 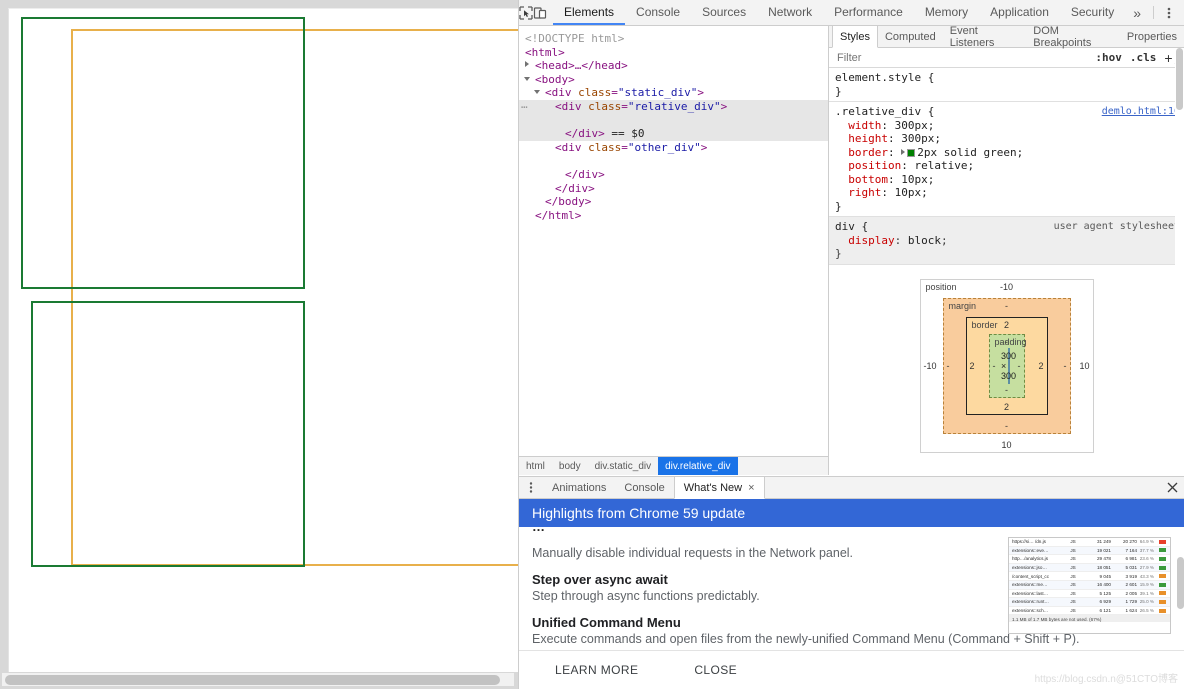 I want to click on dom-tree-row: <head>…</head>, so click(x=673, y=66).